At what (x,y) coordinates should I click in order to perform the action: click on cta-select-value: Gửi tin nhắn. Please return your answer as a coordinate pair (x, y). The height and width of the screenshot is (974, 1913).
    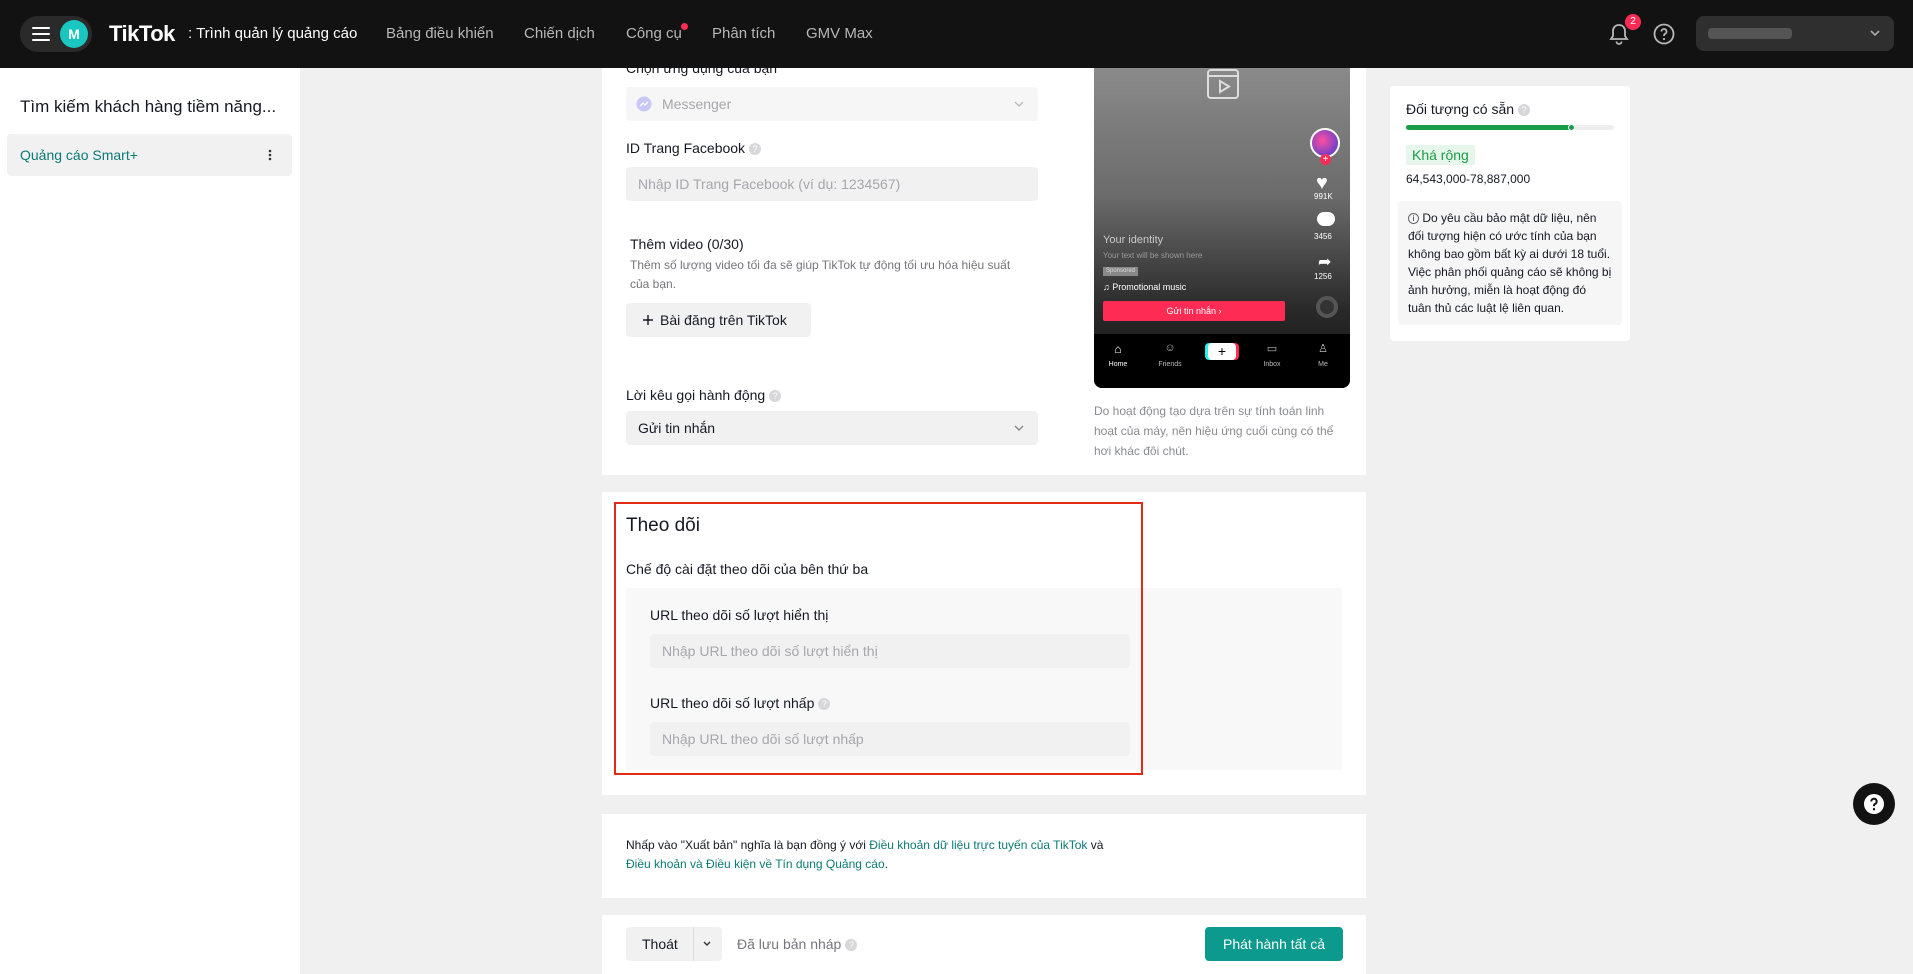
    Looking at the image, I should click on (677, 428).